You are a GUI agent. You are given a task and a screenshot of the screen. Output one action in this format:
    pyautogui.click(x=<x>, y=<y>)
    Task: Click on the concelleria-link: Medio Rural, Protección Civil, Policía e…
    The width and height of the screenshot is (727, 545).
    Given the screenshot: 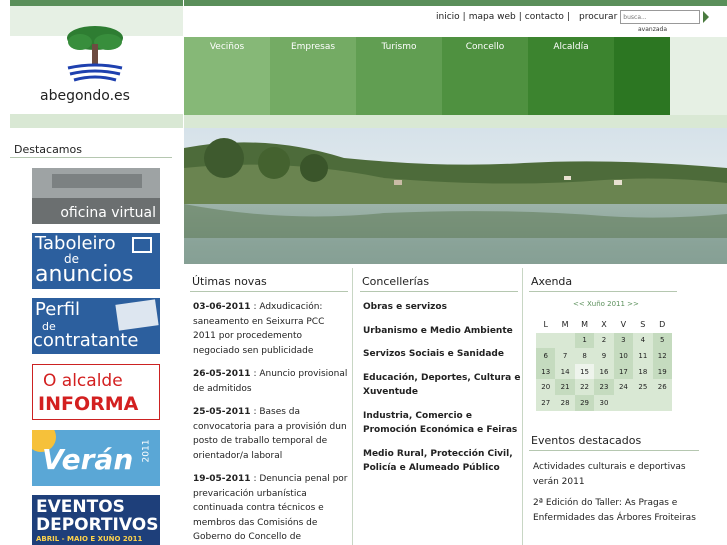 What is the action you would take?
    pyautogui.click(x=443, y=461)
    